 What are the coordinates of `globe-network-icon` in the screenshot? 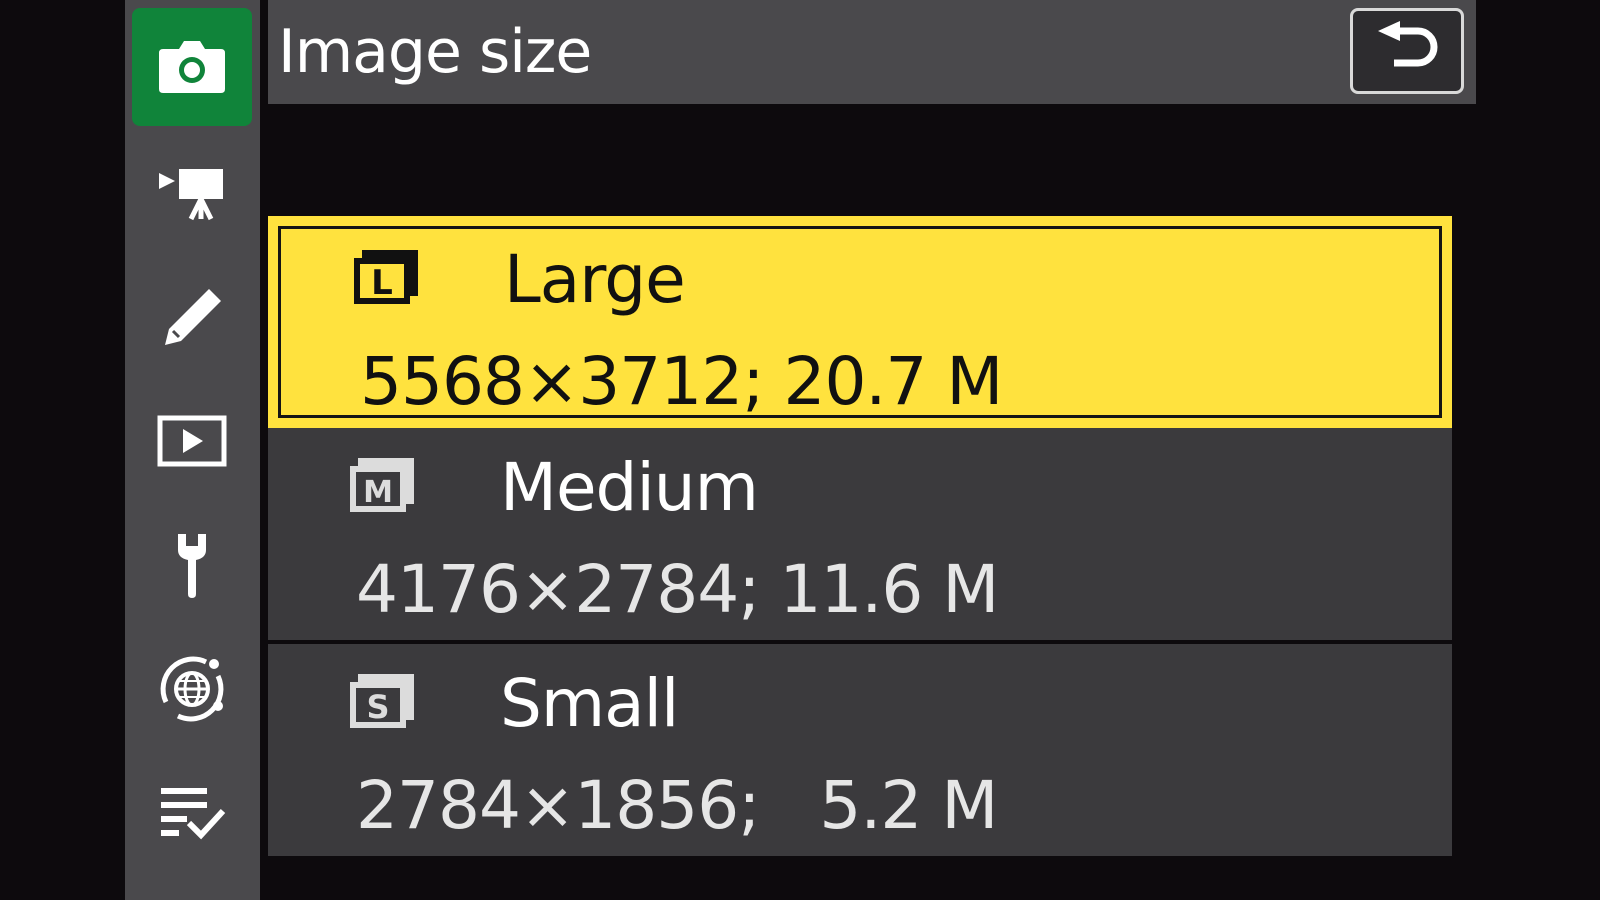 It's located at (192, 689).